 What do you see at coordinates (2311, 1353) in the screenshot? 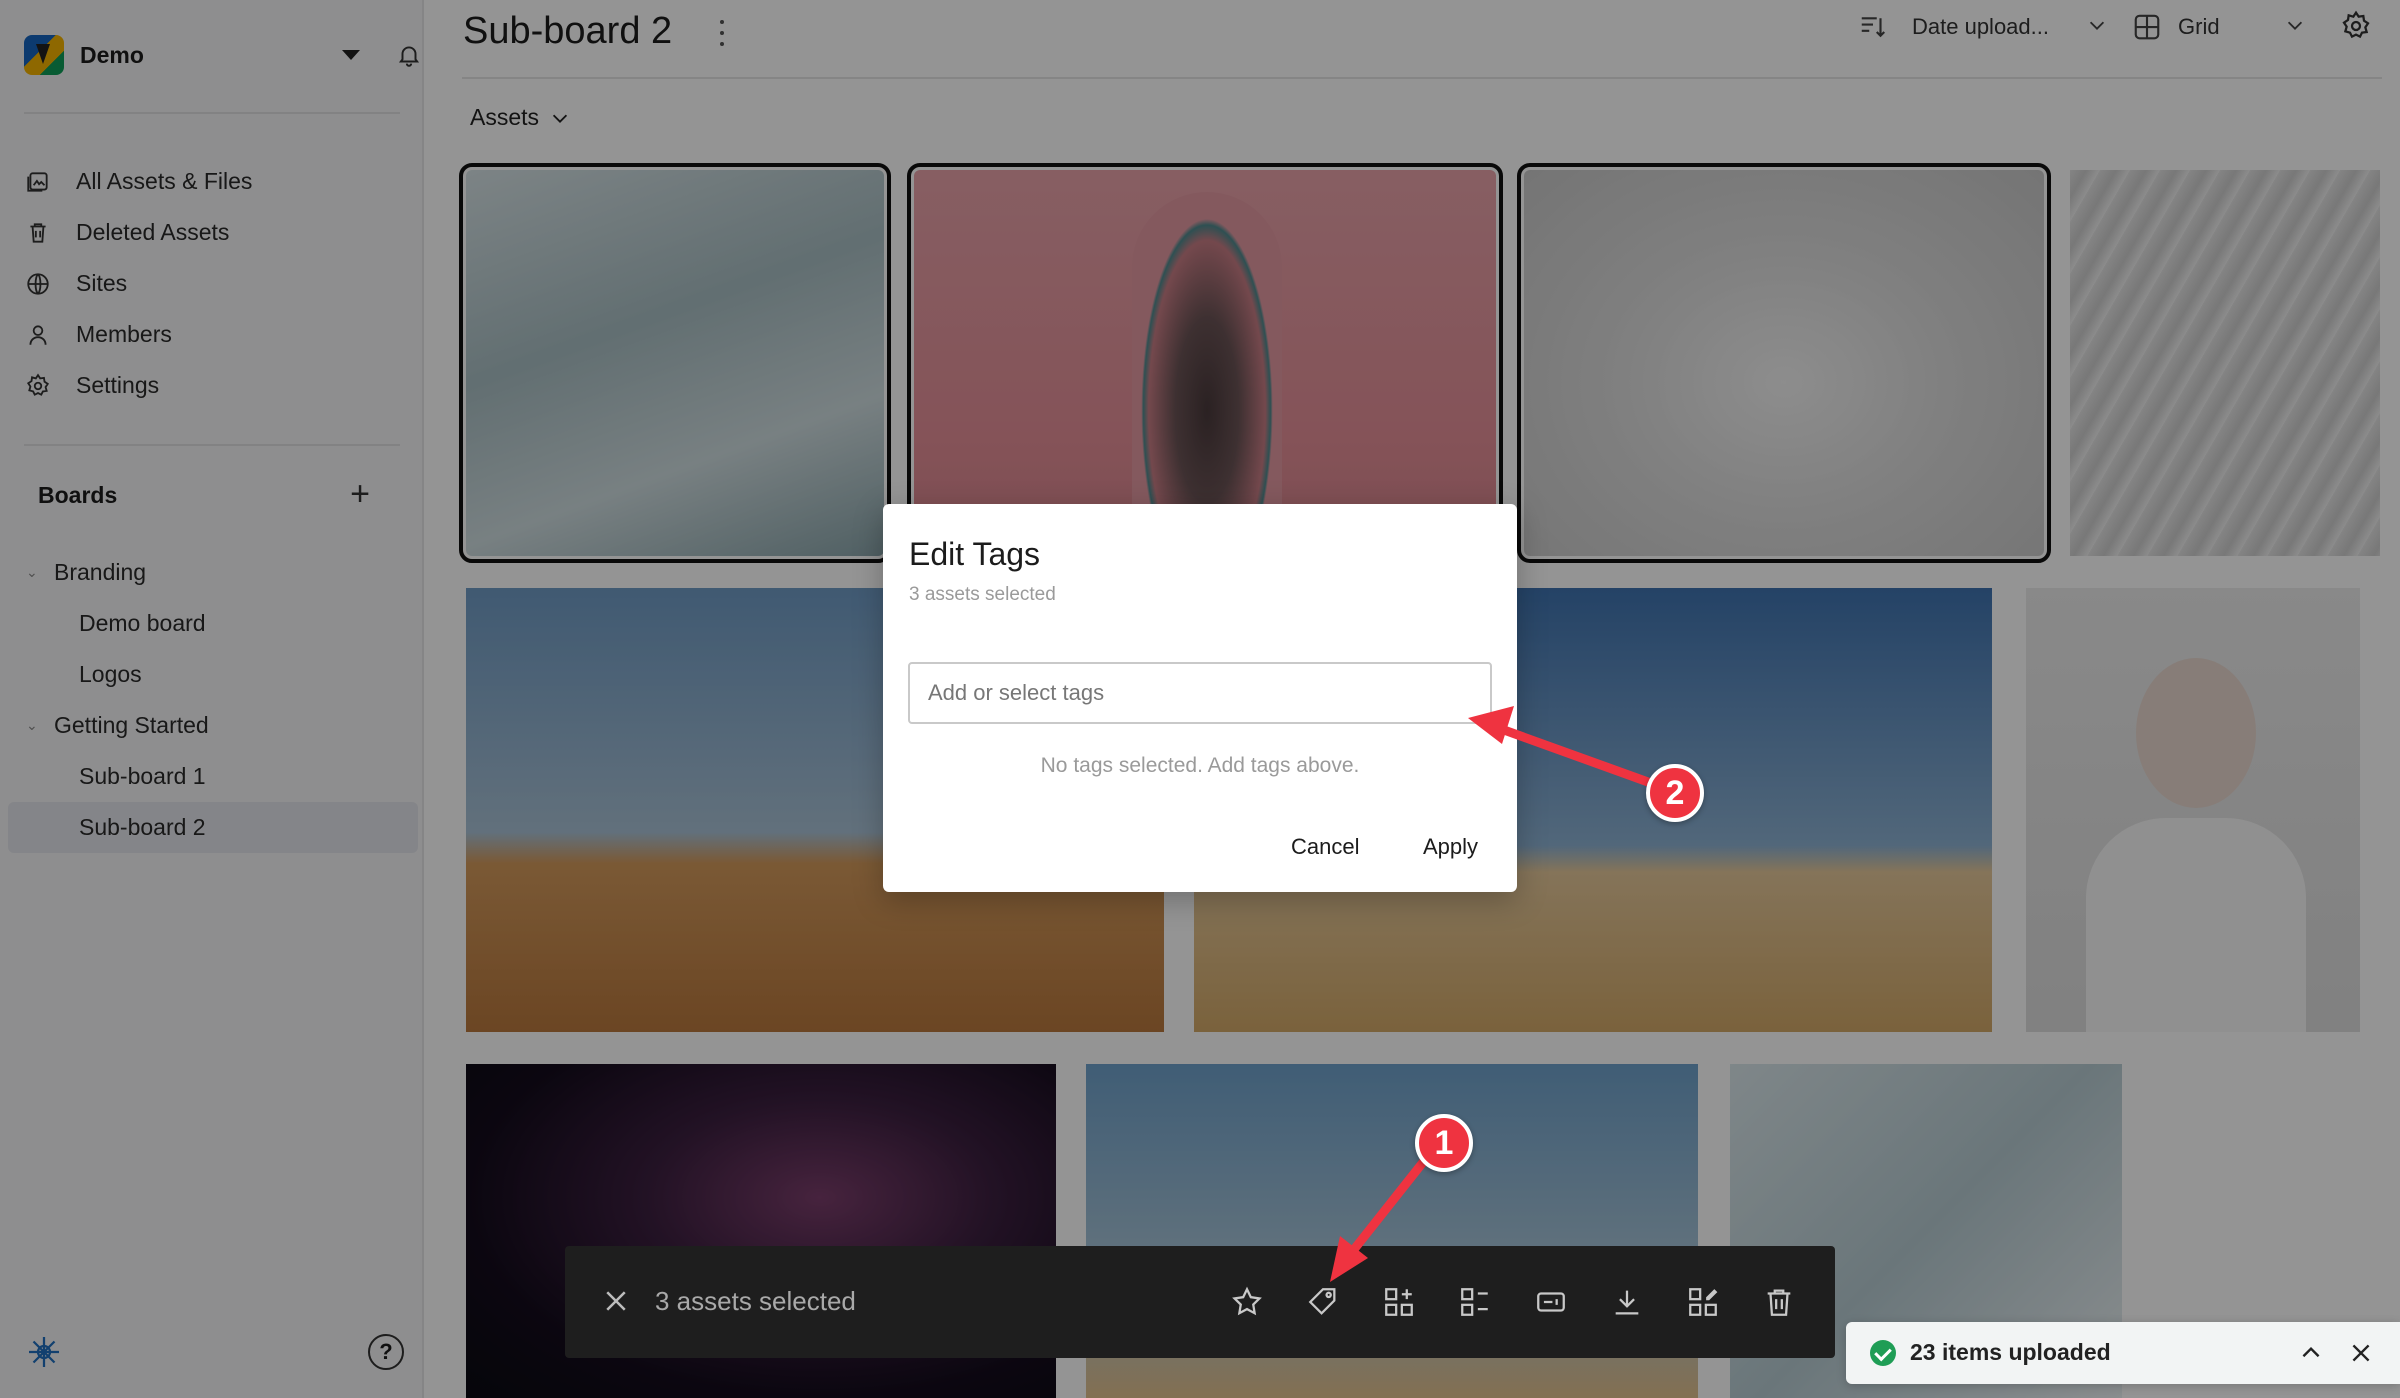
I see `chevron-up-icon` at bounding box center [2311, 1353].